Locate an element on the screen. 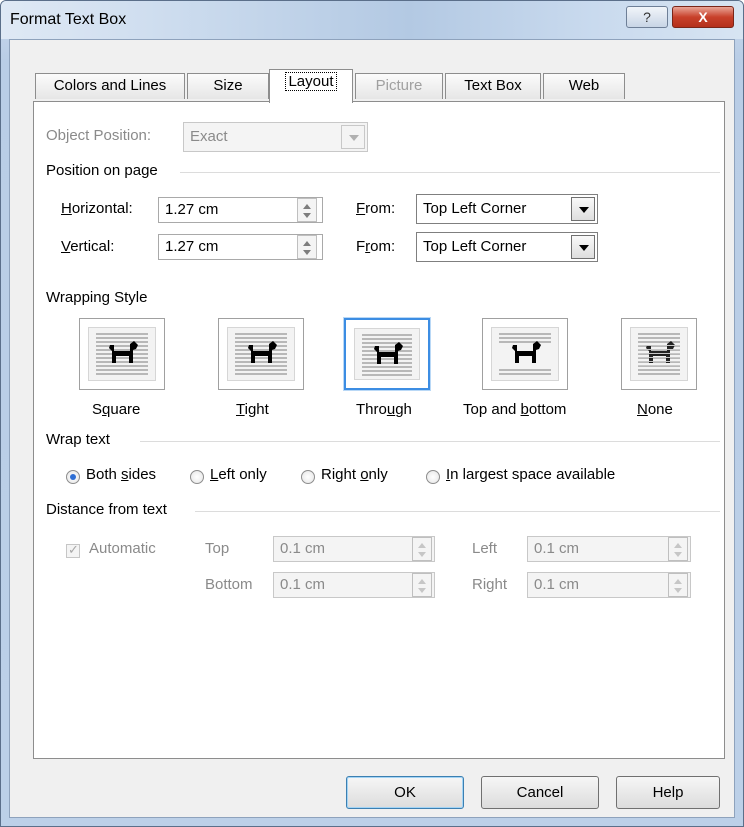 This screenshot has width=744, height=827. bottom-distance-input: 0.1 cm is located at coordinates (354, 585).